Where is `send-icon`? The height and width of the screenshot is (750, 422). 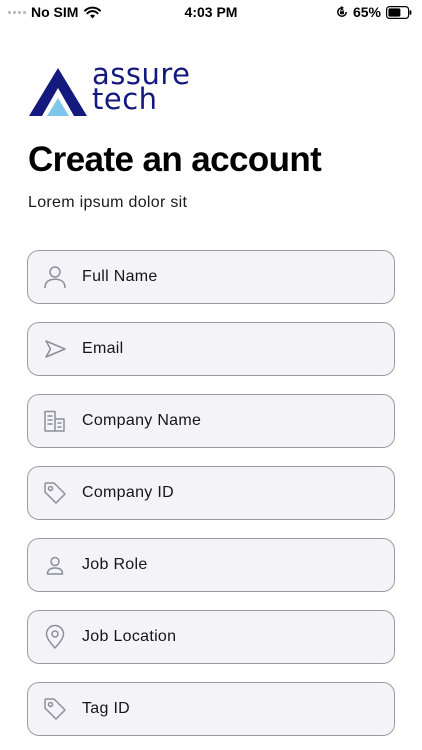
send-icon is located at coordinates (55, 349).